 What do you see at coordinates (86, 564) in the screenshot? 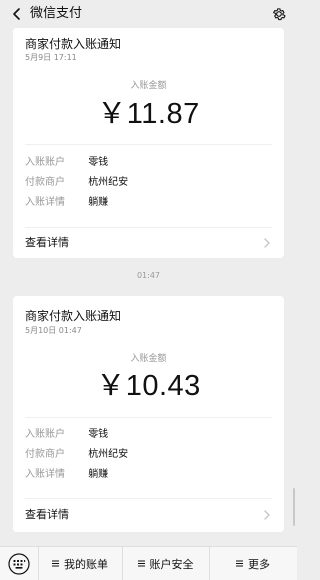
I see `menu-label: 我的账单` at bounding box center [86, 564].